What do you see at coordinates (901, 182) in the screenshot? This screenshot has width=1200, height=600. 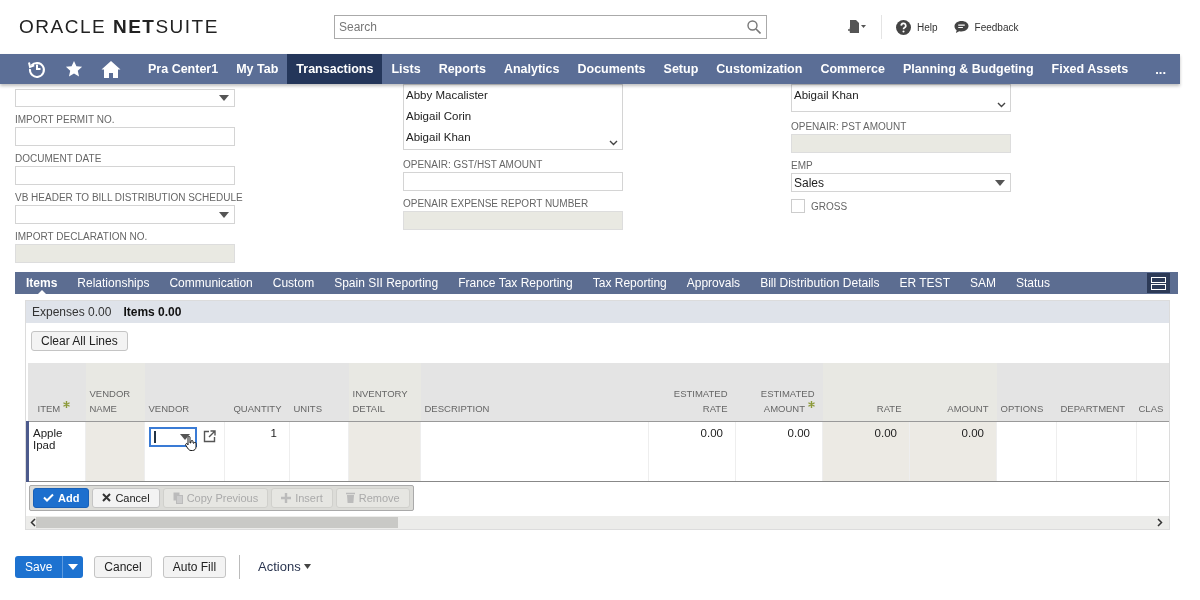 I see `dropdown-field: Sales` at bounding box center [901, 182].